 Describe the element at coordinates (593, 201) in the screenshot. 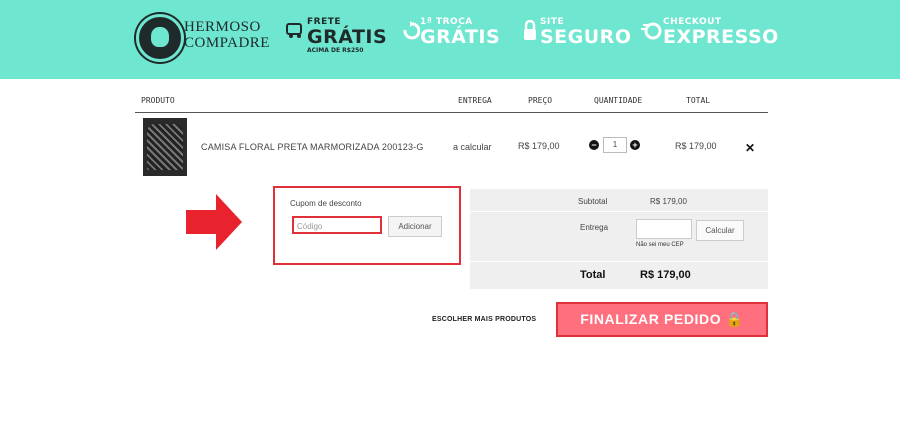

I see `subtotal-label: Subtotal` at that location.